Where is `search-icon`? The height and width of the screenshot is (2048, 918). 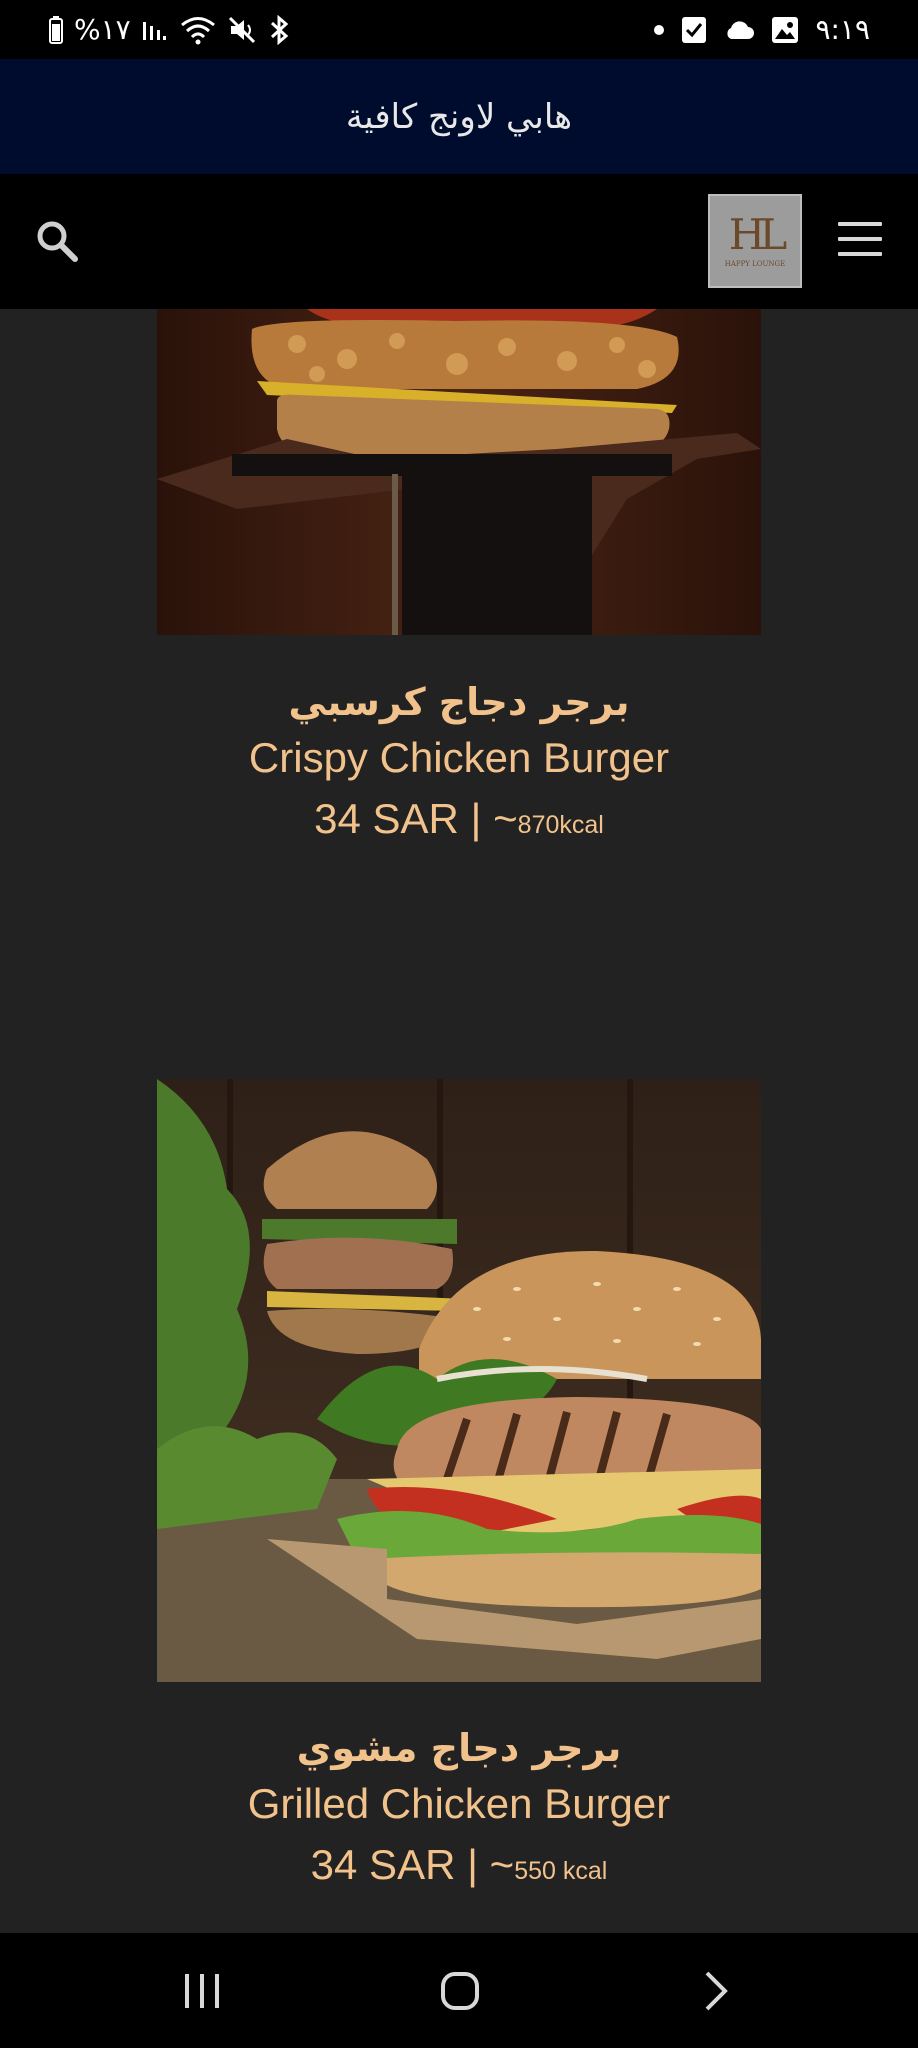
search-icon is located at coordinates (57, 241).